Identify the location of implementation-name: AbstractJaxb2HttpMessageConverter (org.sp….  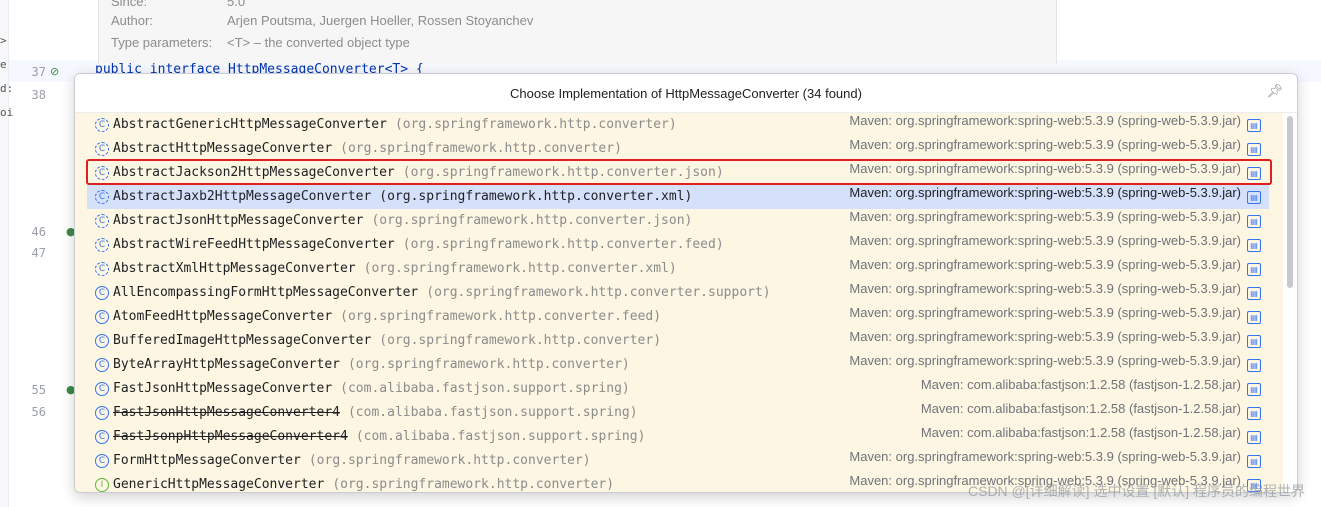
(402, 197).